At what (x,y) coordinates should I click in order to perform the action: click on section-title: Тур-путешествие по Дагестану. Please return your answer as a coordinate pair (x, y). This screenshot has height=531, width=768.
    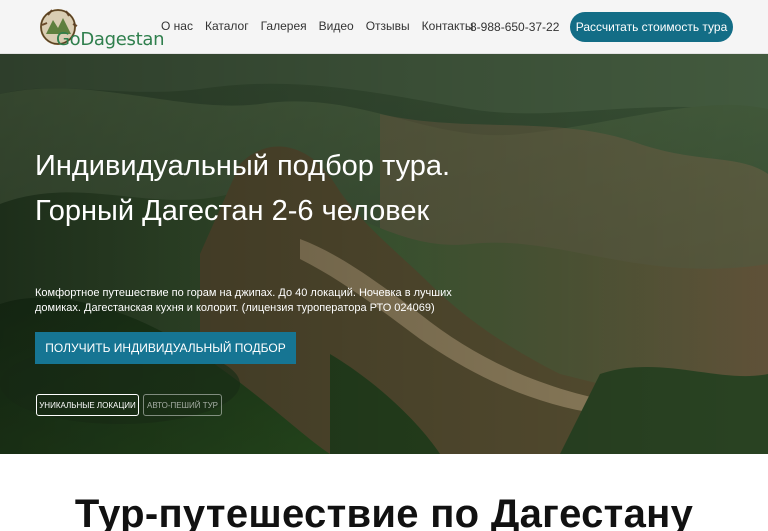
    Looking at the image, I should click on (384, 511).